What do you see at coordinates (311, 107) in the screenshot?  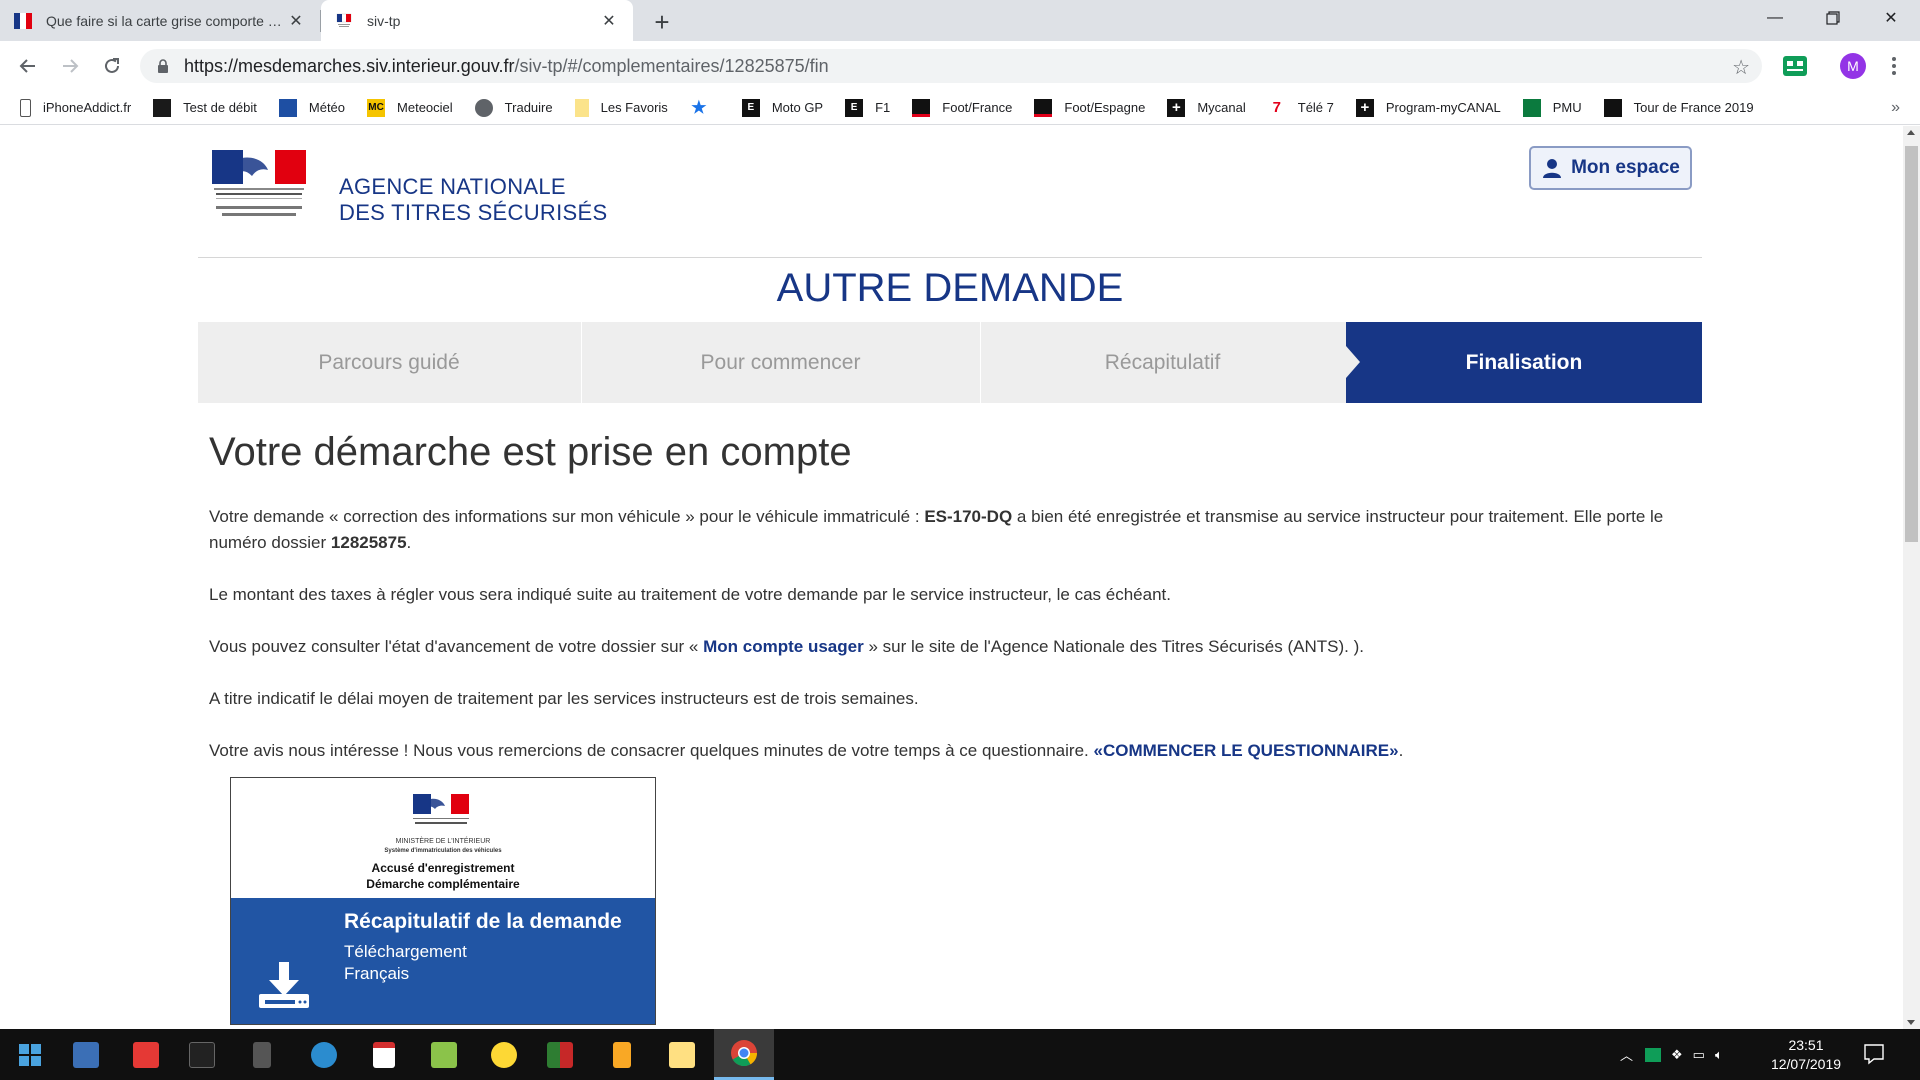 I see `bookmark-item: Météo` at bounding box center [311, 107].